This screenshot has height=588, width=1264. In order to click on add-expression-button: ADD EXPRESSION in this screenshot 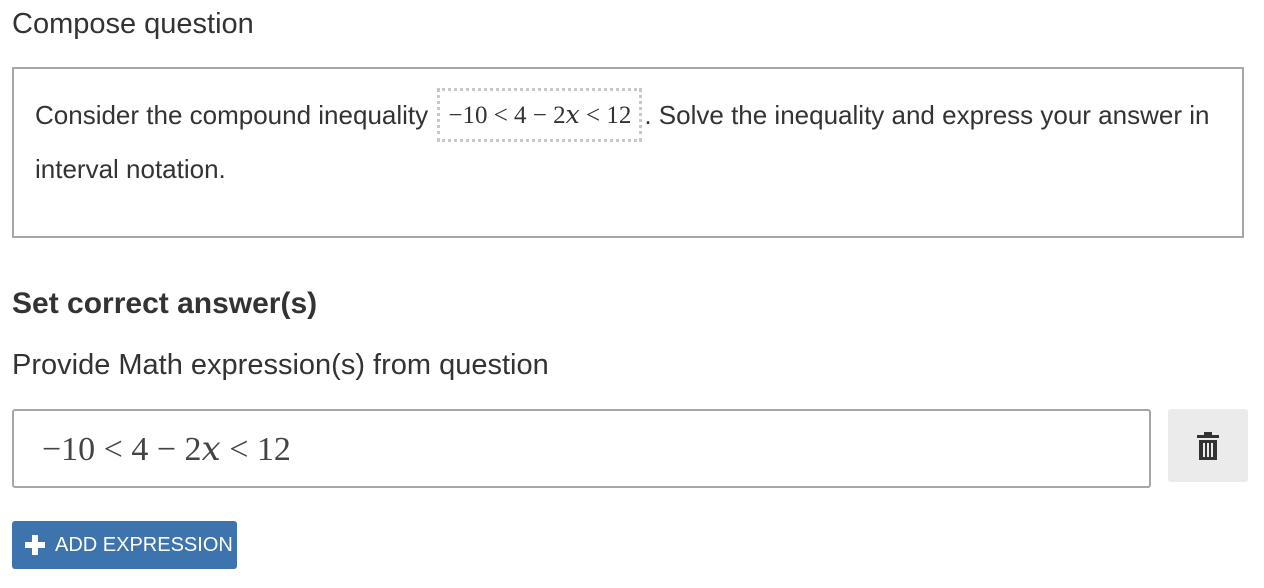, I will do `click(124, 545)`.